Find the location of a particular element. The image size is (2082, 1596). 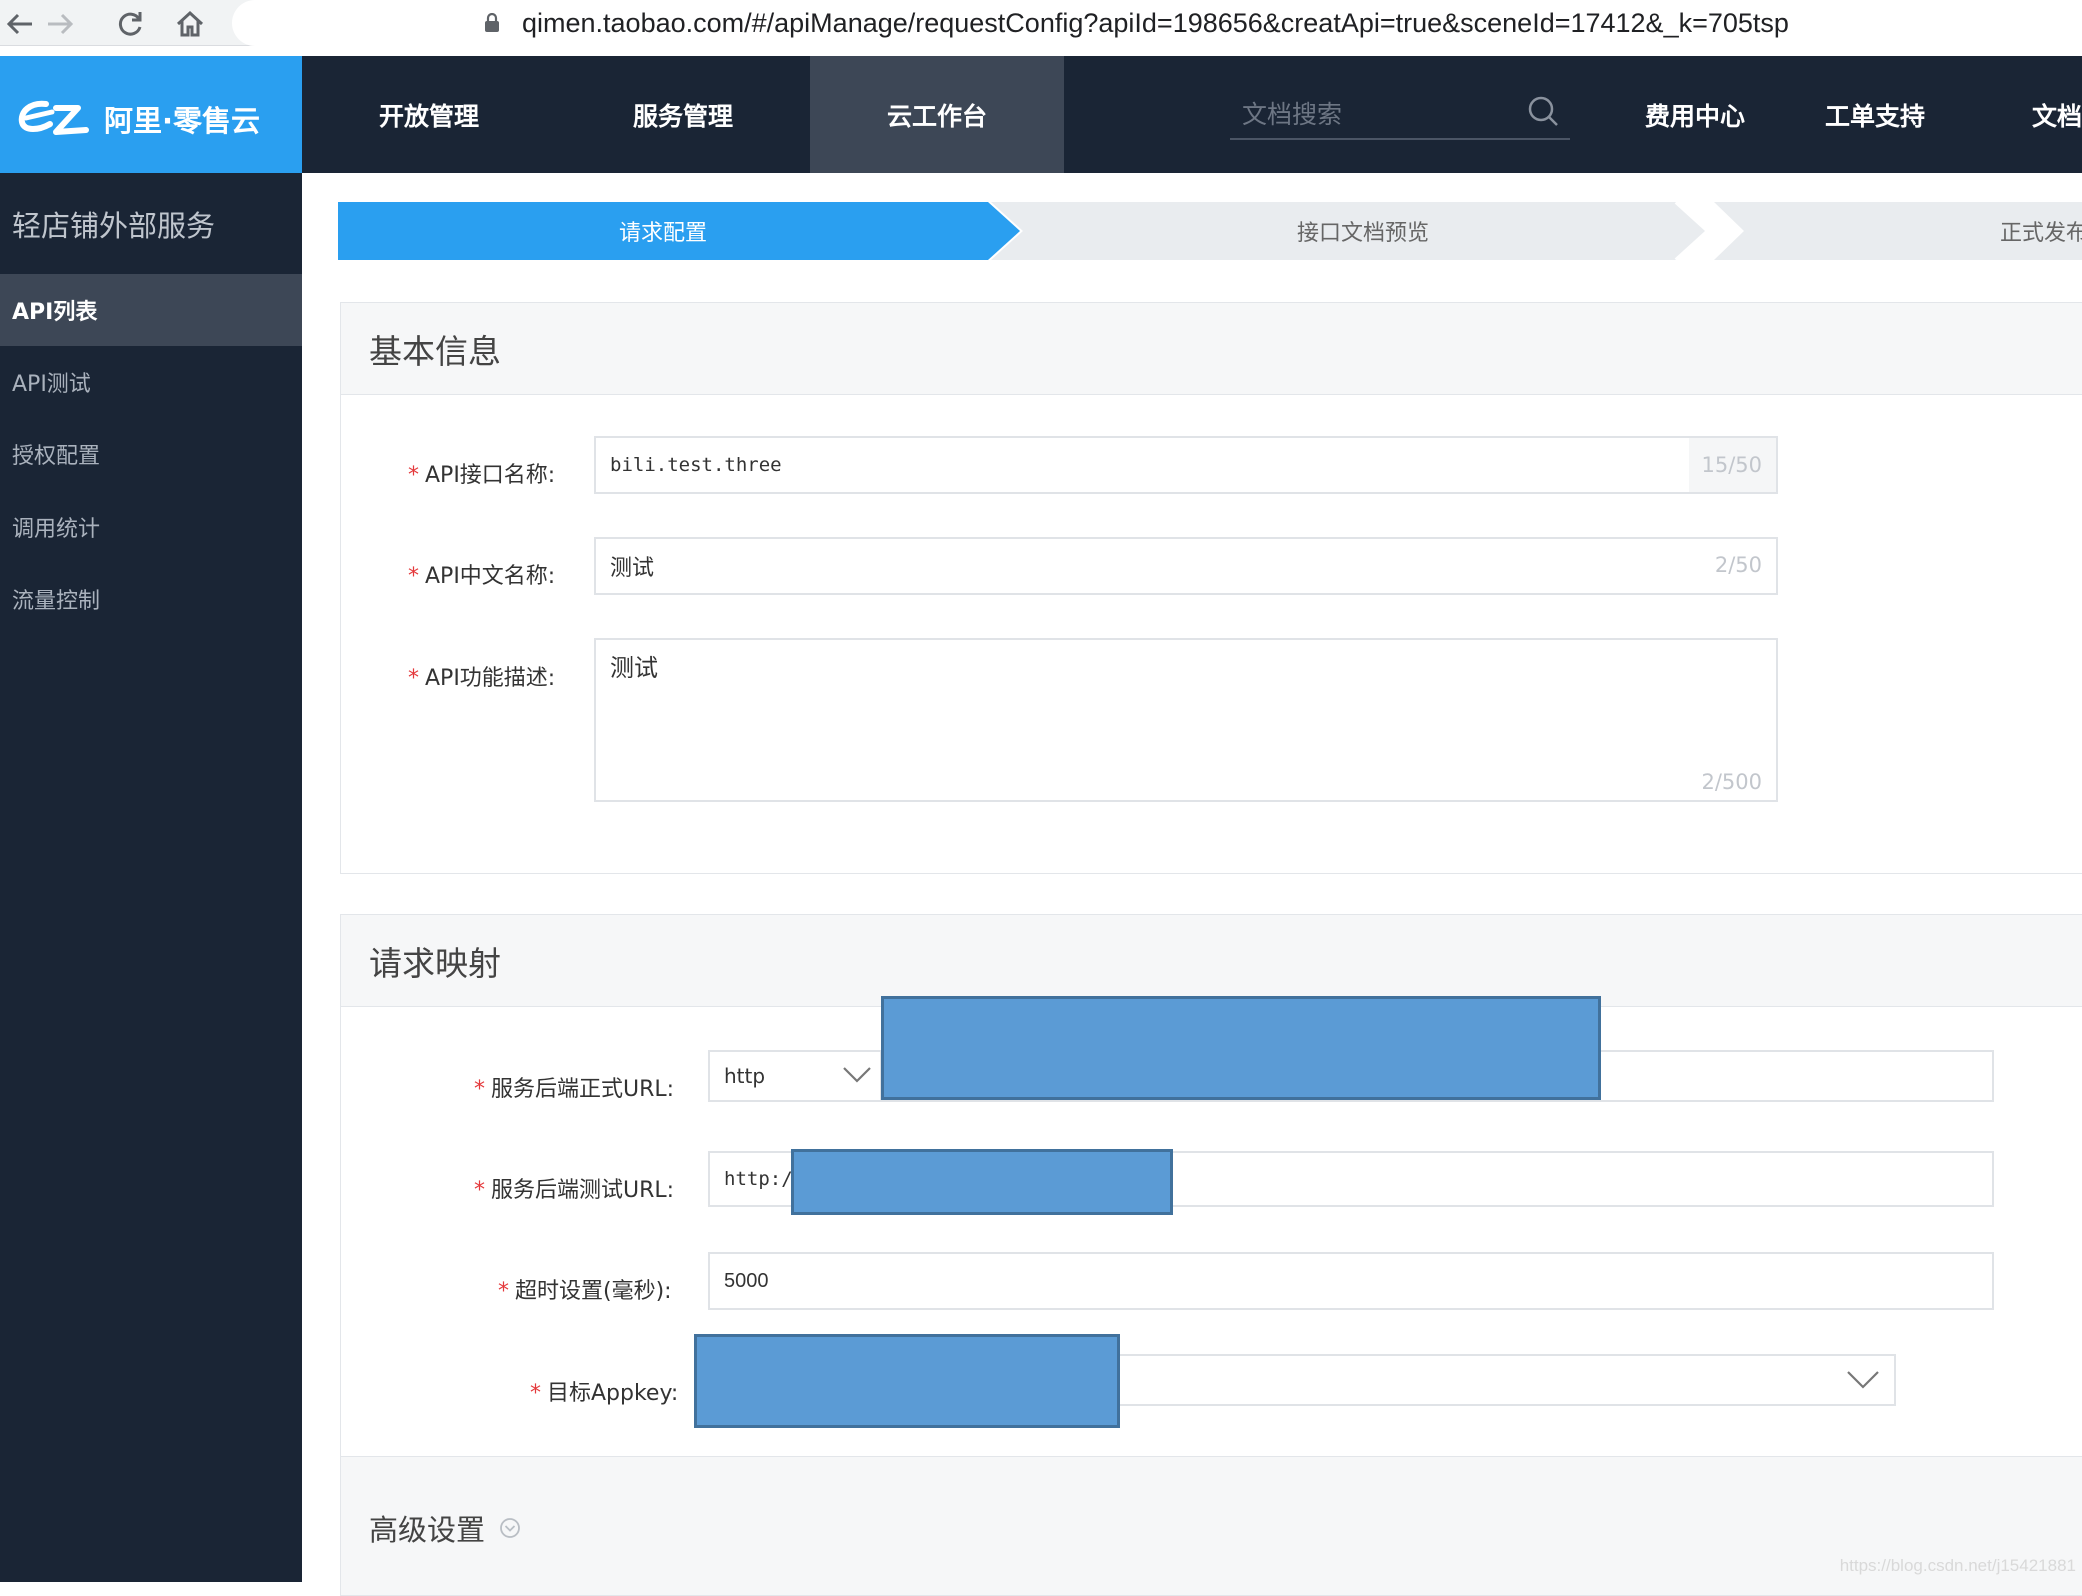

api-name-label: *API接口名称: is located at coordinates (481, 473).